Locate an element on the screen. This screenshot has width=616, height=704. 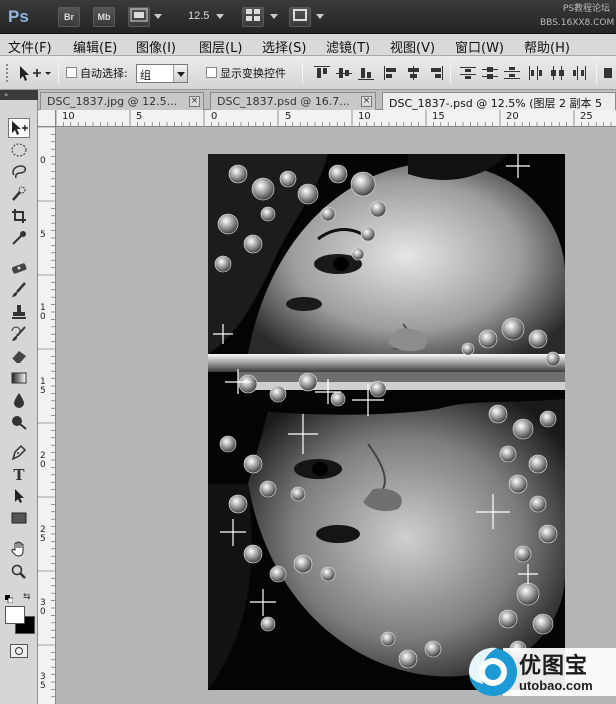
view-extras-button is located at coordinates (139, 17).